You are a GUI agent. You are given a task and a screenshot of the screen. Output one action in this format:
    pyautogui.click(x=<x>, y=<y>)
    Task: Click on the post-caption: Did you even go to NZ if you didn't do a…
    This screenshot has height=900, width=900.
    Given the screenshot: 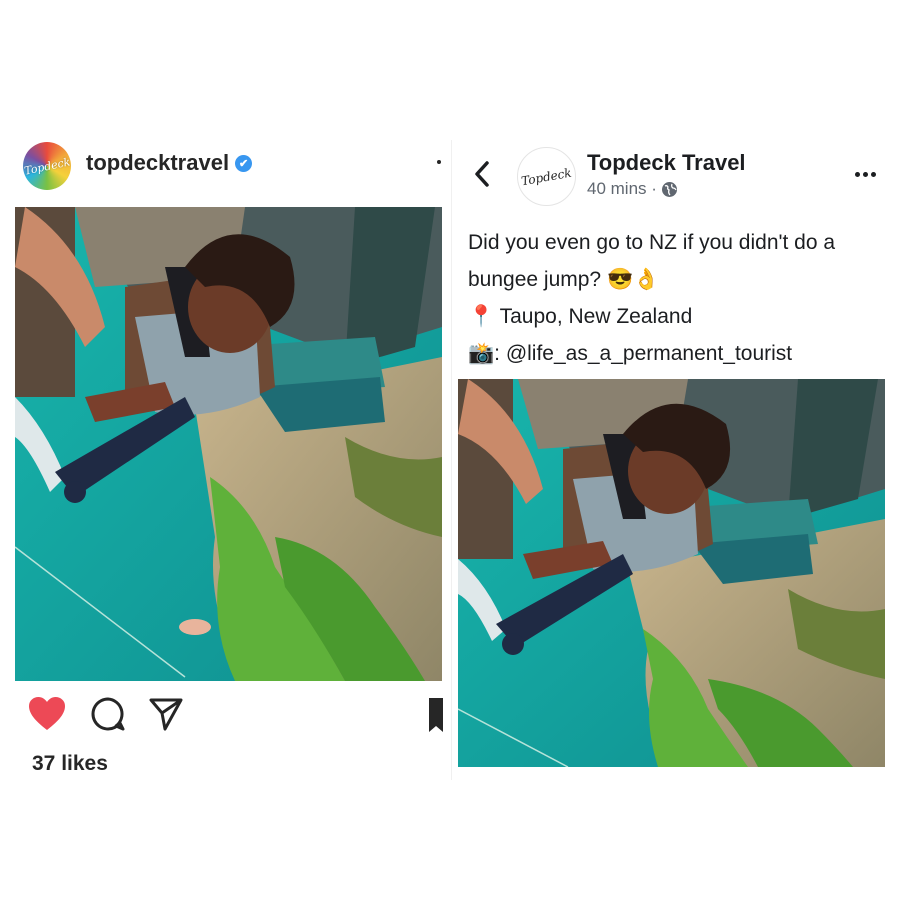 What is the action you would take?
    pyautogui.click(x=678, y=298)
    